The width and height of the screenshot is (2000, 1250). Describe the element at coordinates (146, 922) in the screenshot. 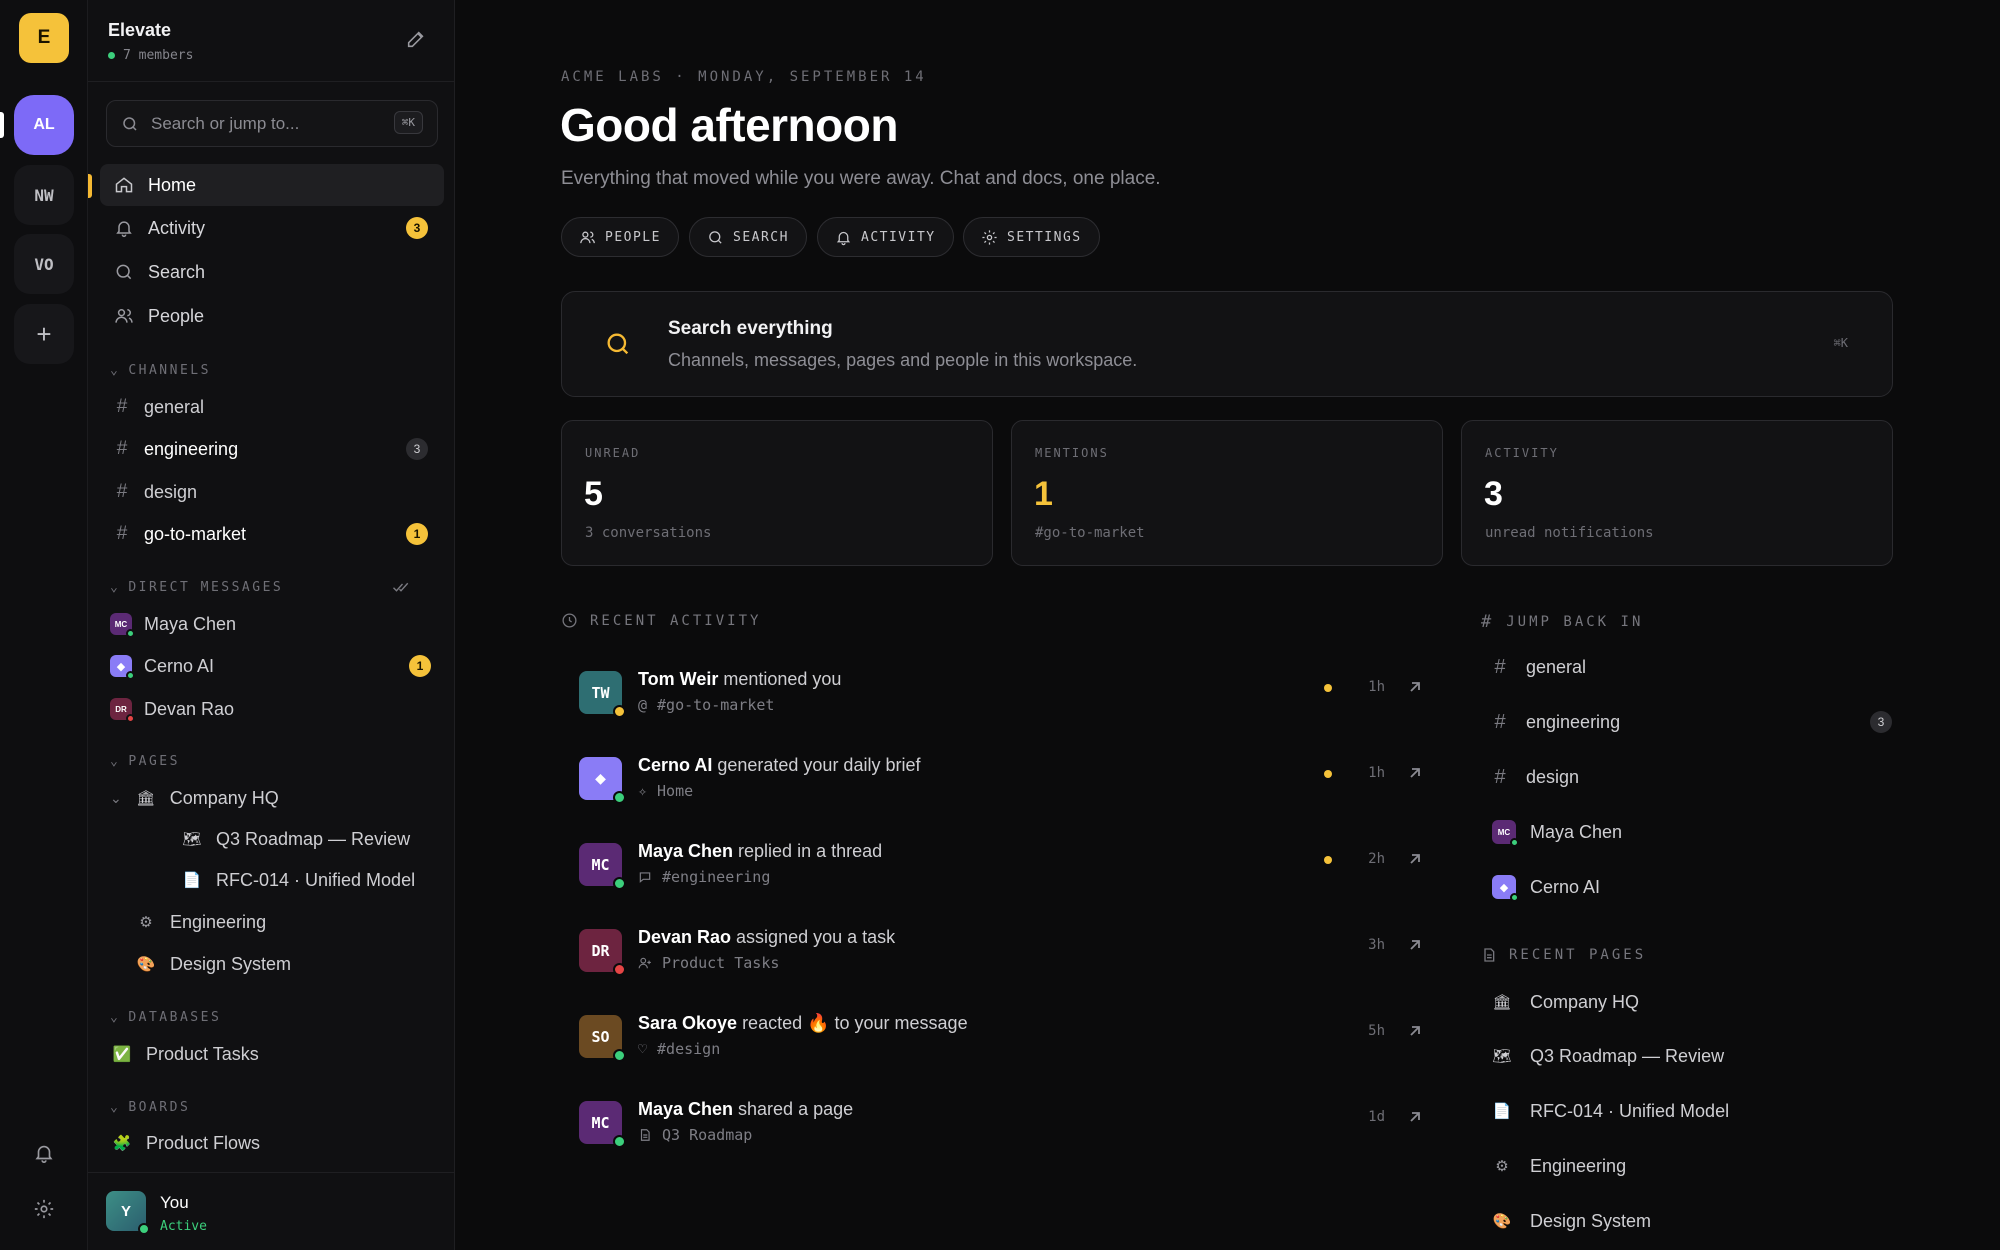

I see `gear-icon: ⚙` at that location.